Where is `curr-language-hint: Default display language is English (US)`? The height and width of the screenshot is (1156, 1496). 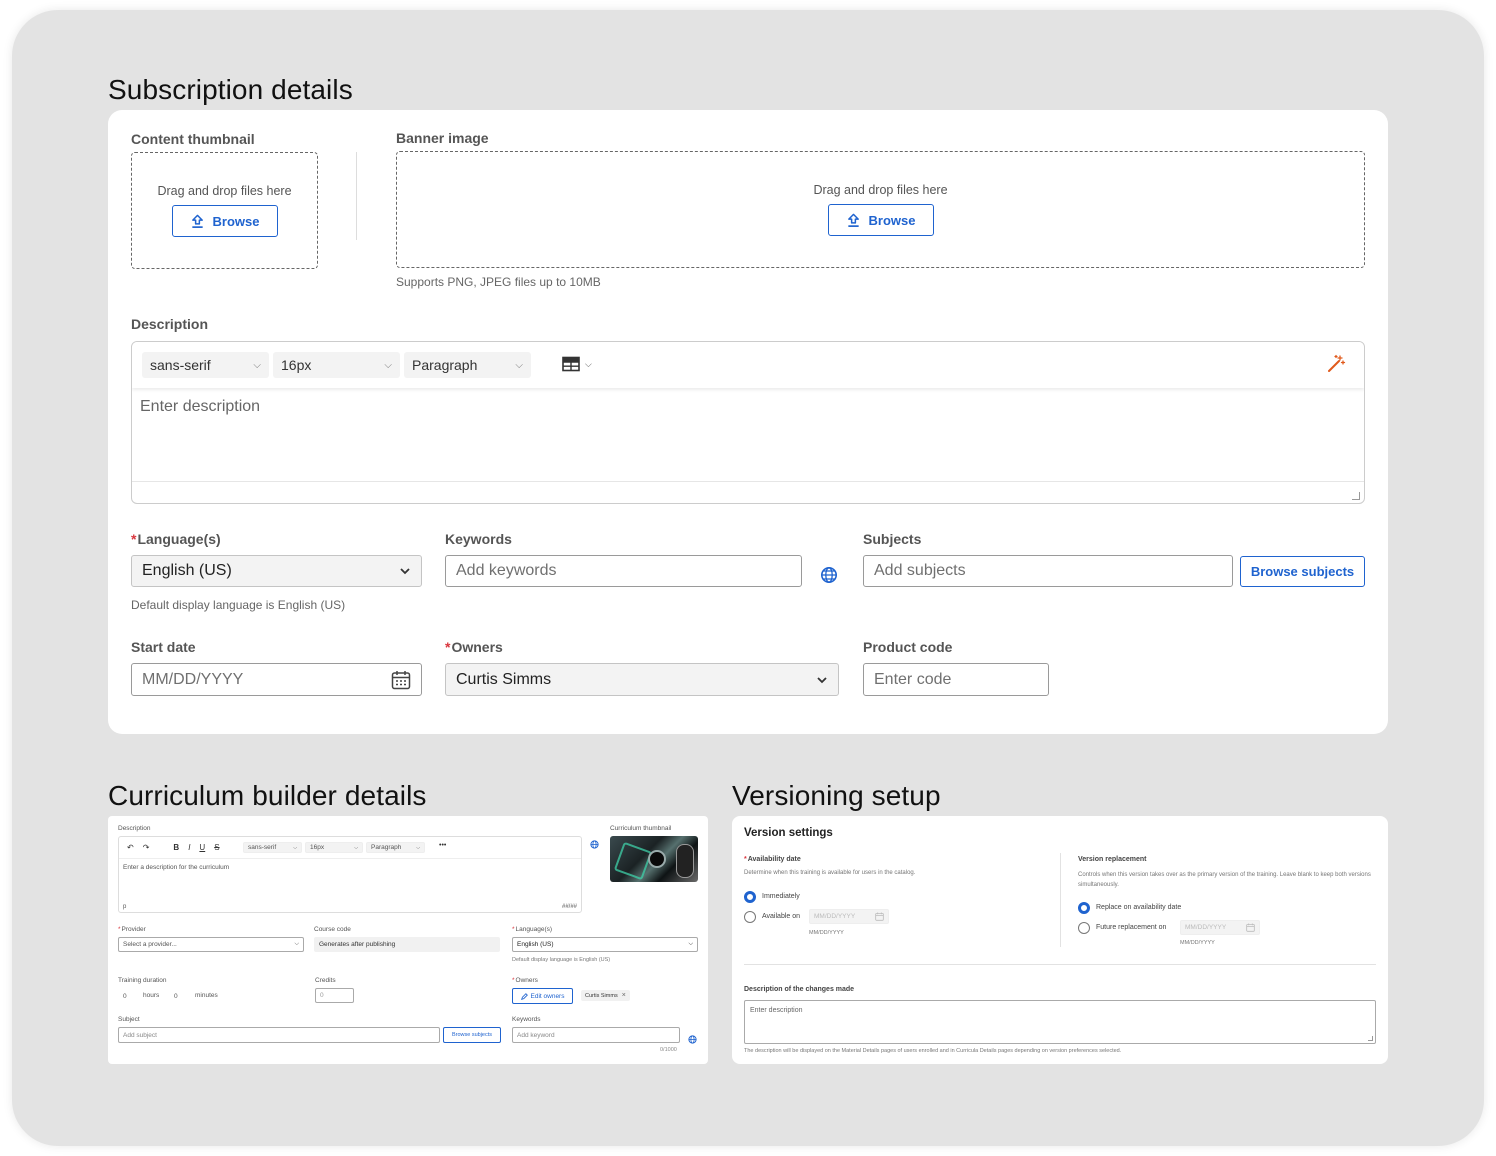
curr-language-hint: Default display language is English (US) is located at coordinates (561, 960).